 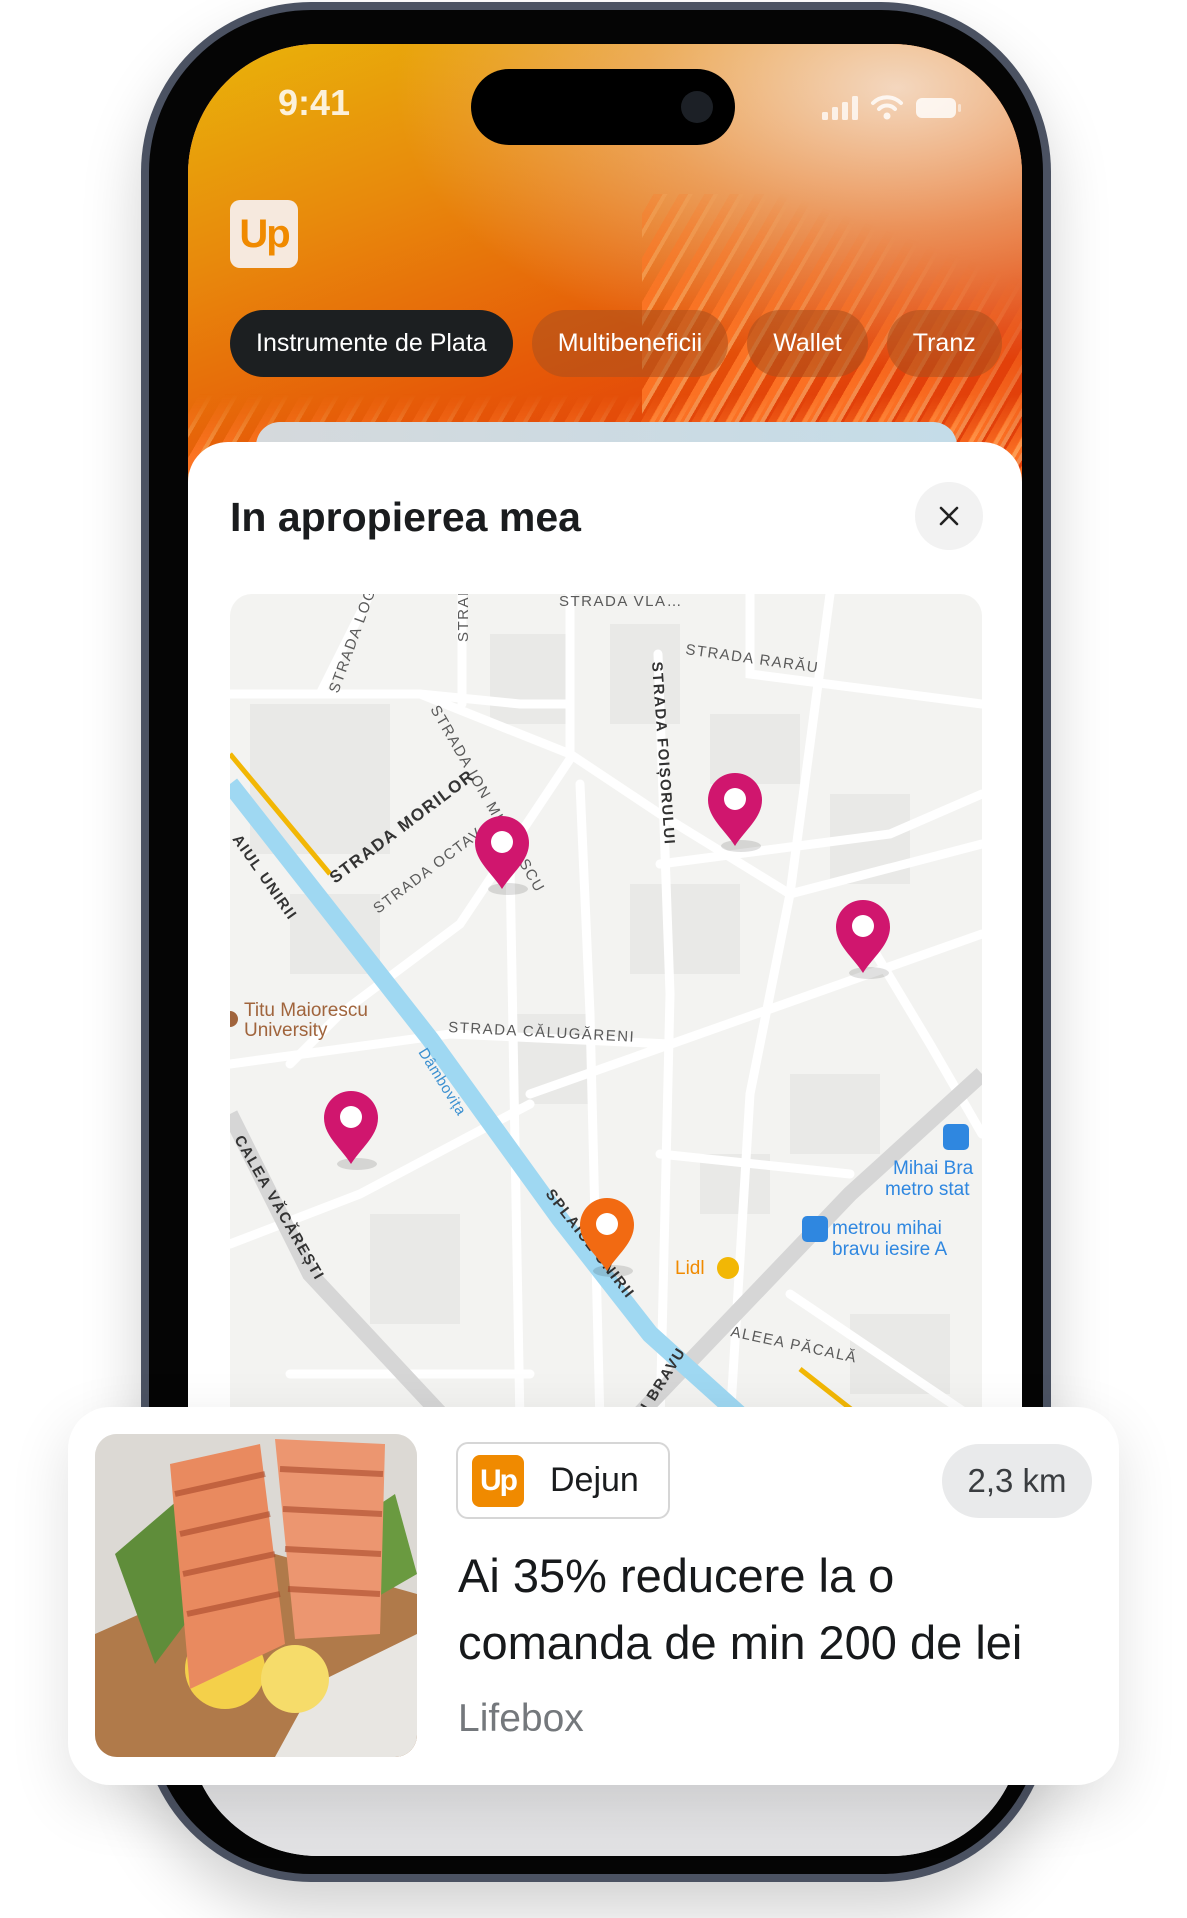 I want to click on camera-icon, so click(x=697, y=107).